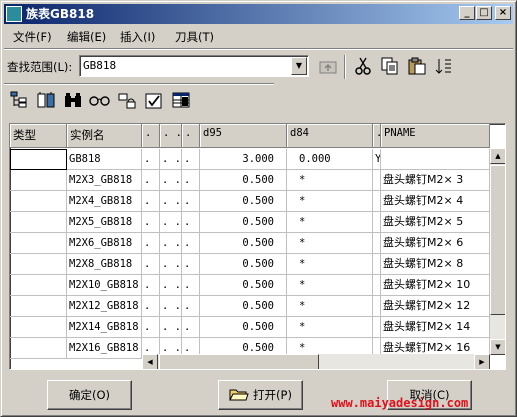 The image size is (517, 417). I want to click on table-row: M2X14_GB818. .. .. .0.500*盘头螺钉M2× 14, so click(250, 327).